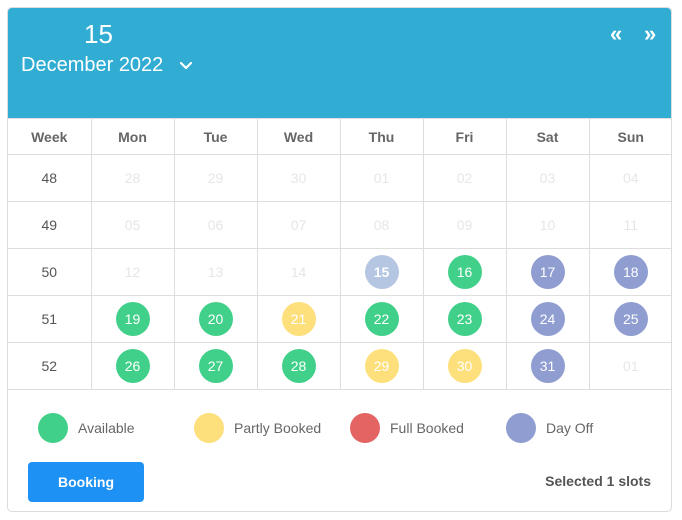  I want to click on day-dayoff: 31, so click(547, 366).